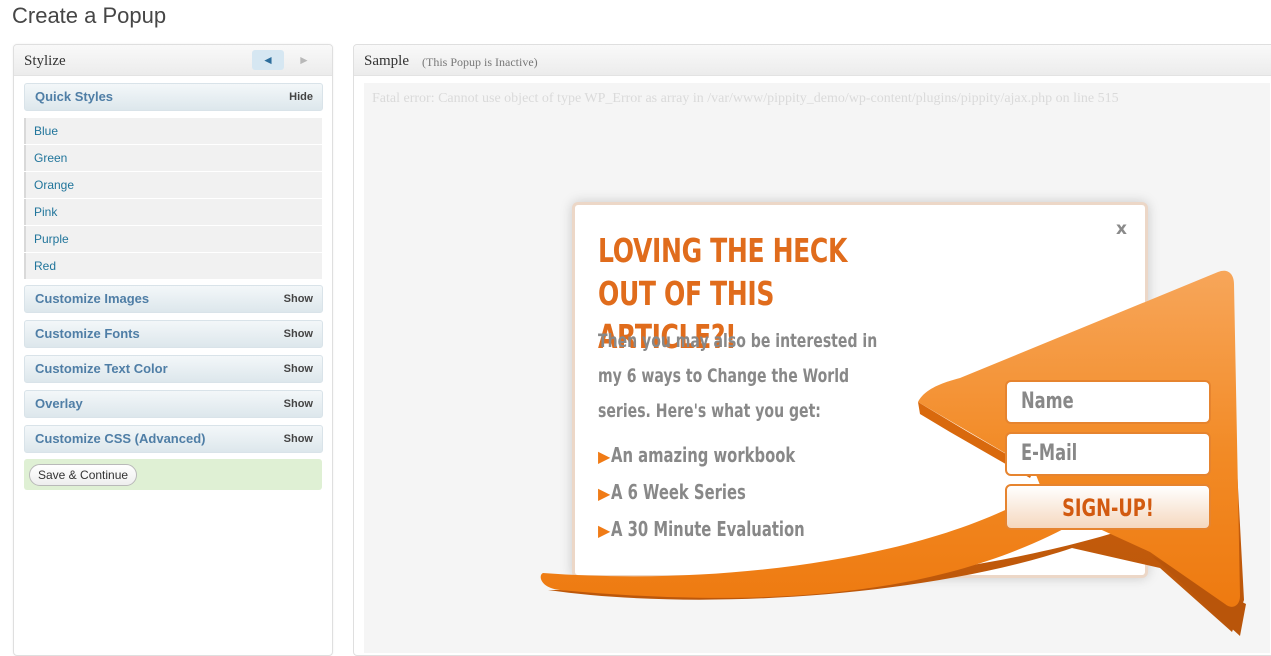  I want to click on next-arrow-icon: ►, so click(304, 60).